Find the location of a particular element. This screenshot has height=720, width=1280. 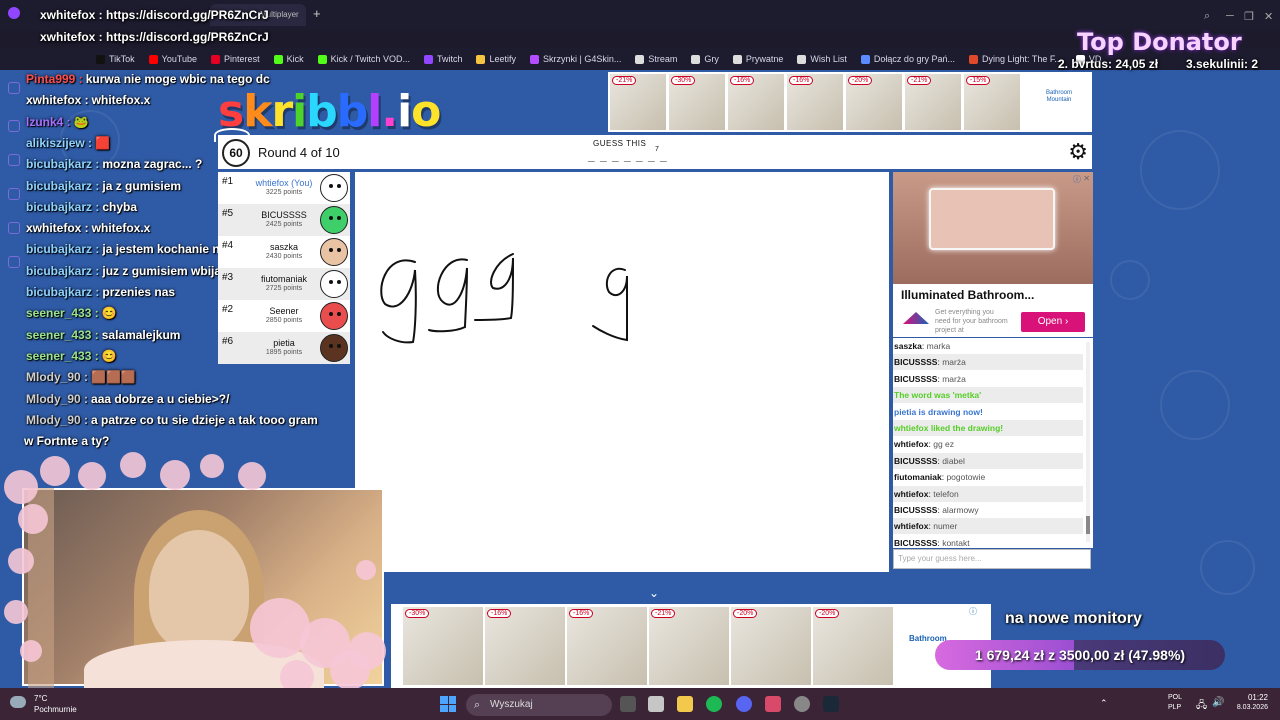

chat-username: Pinta999 : is located at coordinates (54, 79).